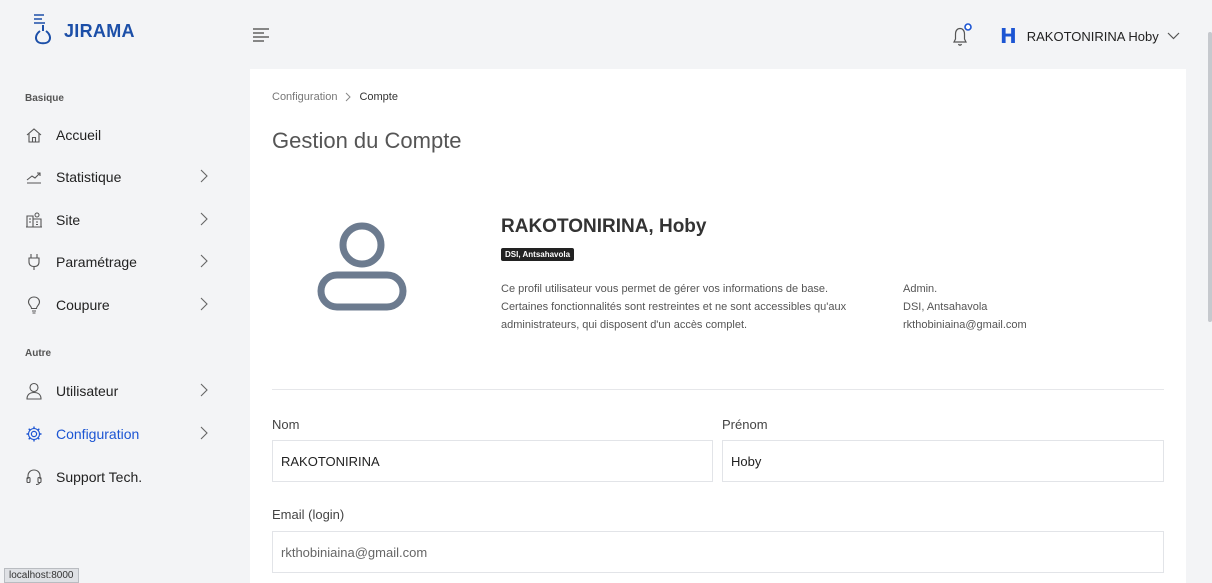 The height and width of the screenshot is (583, 1212). Describe the element at coordinates (87, 391) in the screenshot. I see `sidebar-item-label: Utilisateur` at that location.